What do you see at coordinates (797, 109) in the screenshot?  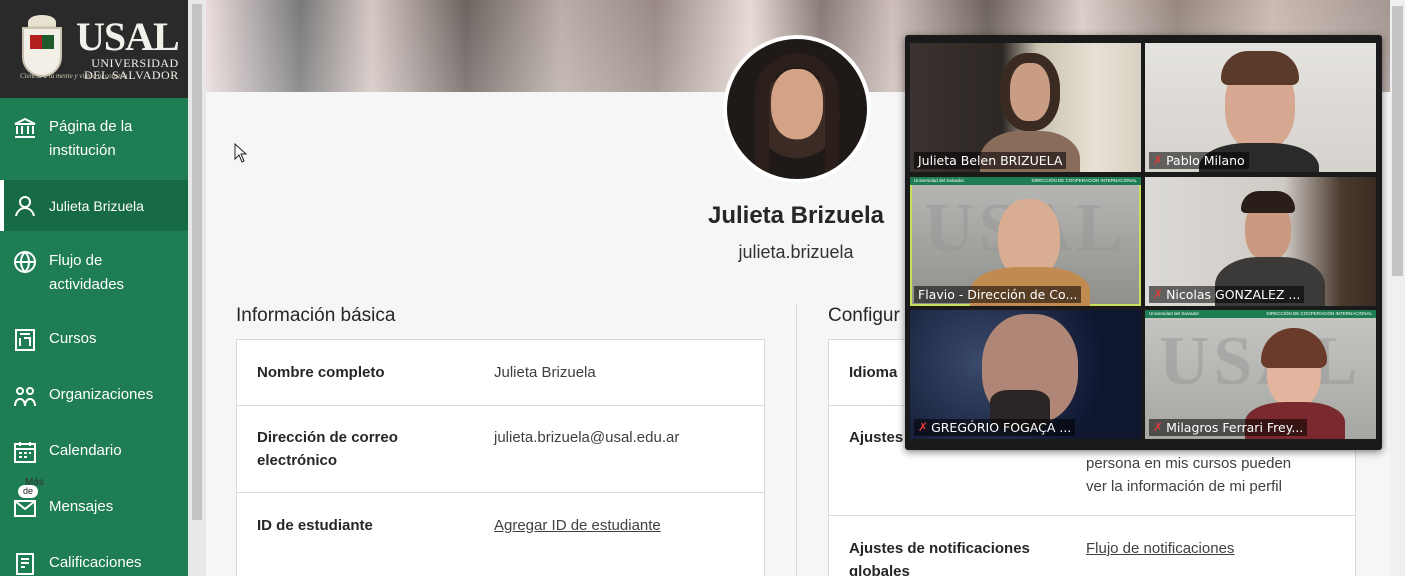 I see `profile-avatar` at bounding box center [797, 109].